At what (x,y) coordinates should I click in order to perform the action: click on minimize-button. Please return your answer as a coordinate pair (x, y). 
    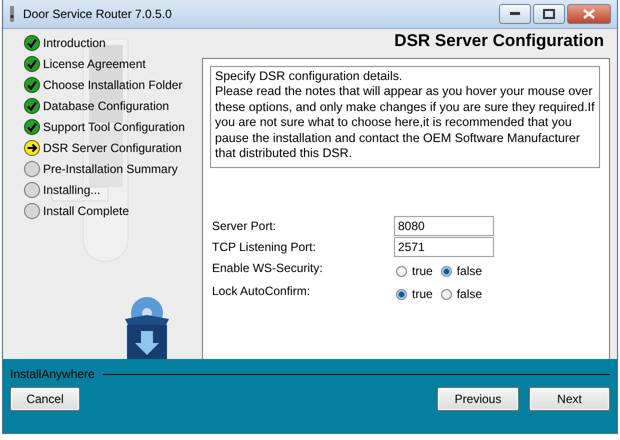
    Looking at the image, I should click on (515, 14).